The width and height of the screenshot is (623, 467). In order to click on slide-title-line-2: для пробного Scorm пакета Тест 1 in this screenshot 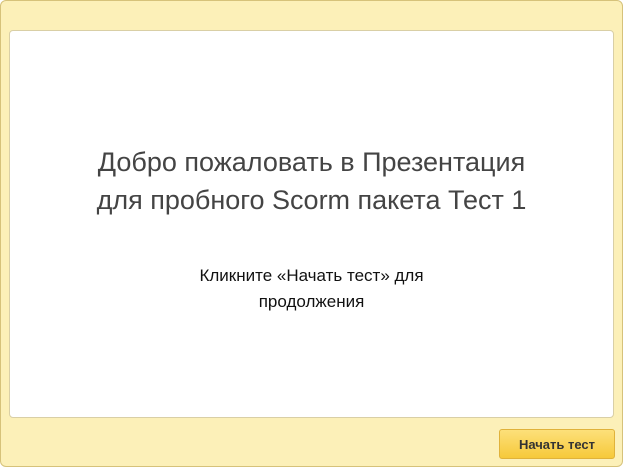, I will do `click(311, 200)`.